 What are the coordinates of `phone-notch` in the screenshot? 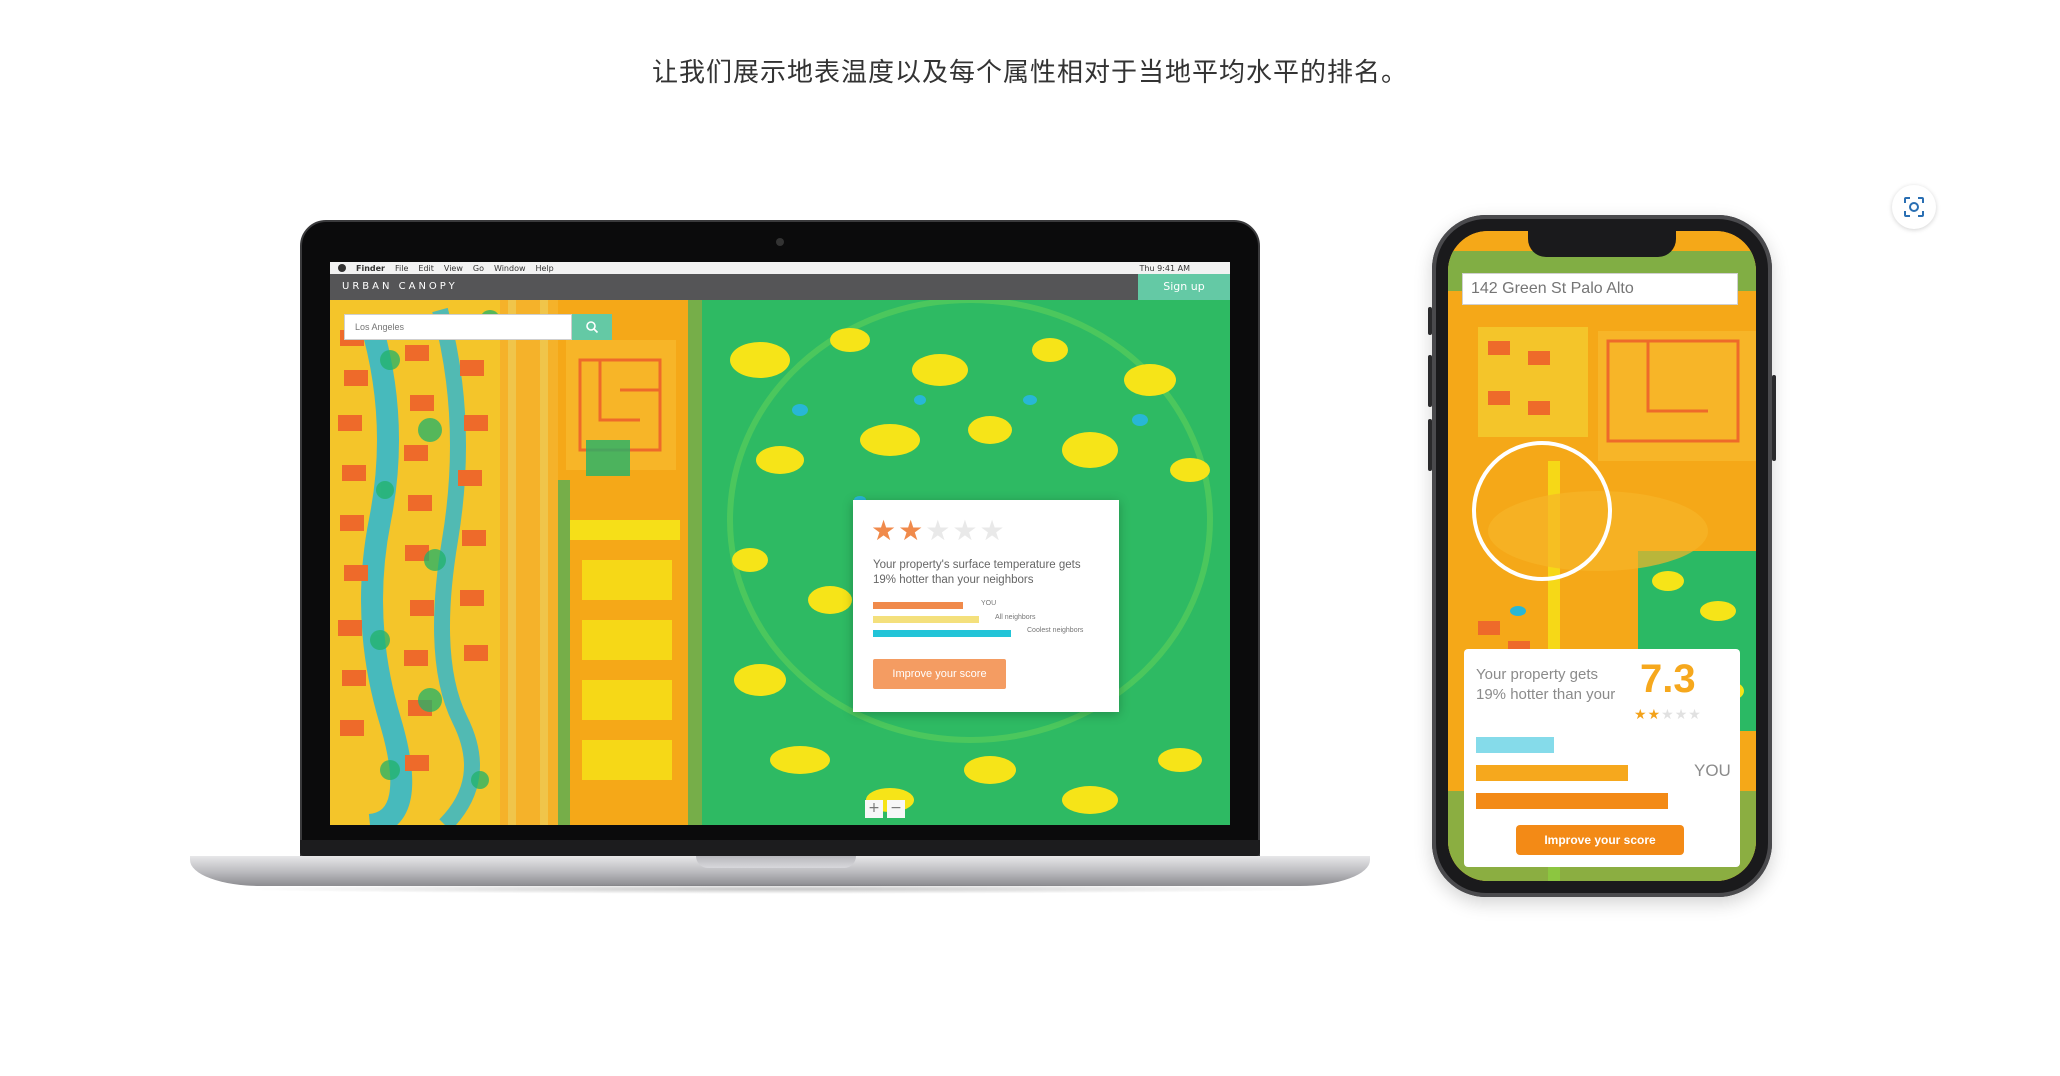 It's located at (1602, 244).